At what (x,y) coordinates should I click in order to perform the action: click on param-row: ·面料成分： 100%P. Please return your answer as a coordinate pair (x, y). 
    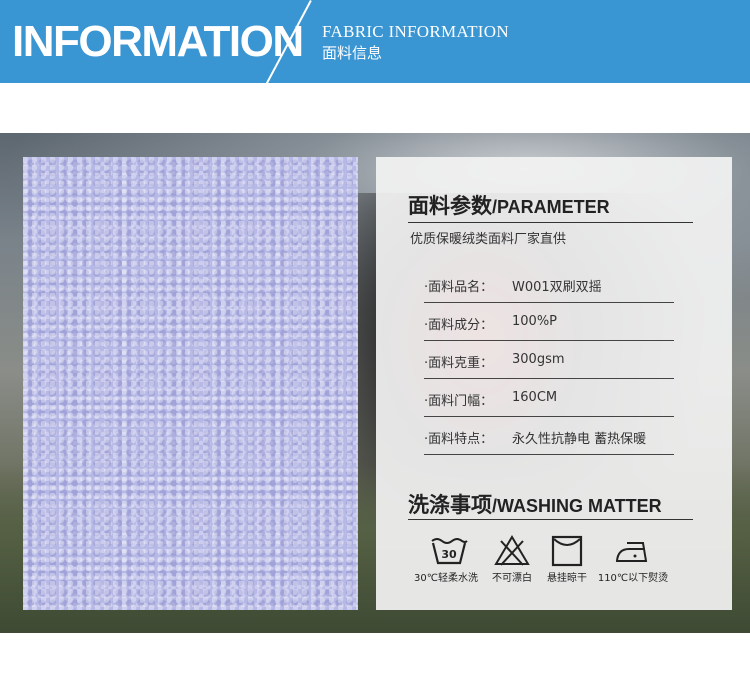
    Looking at the image, I should click on (549, 322).